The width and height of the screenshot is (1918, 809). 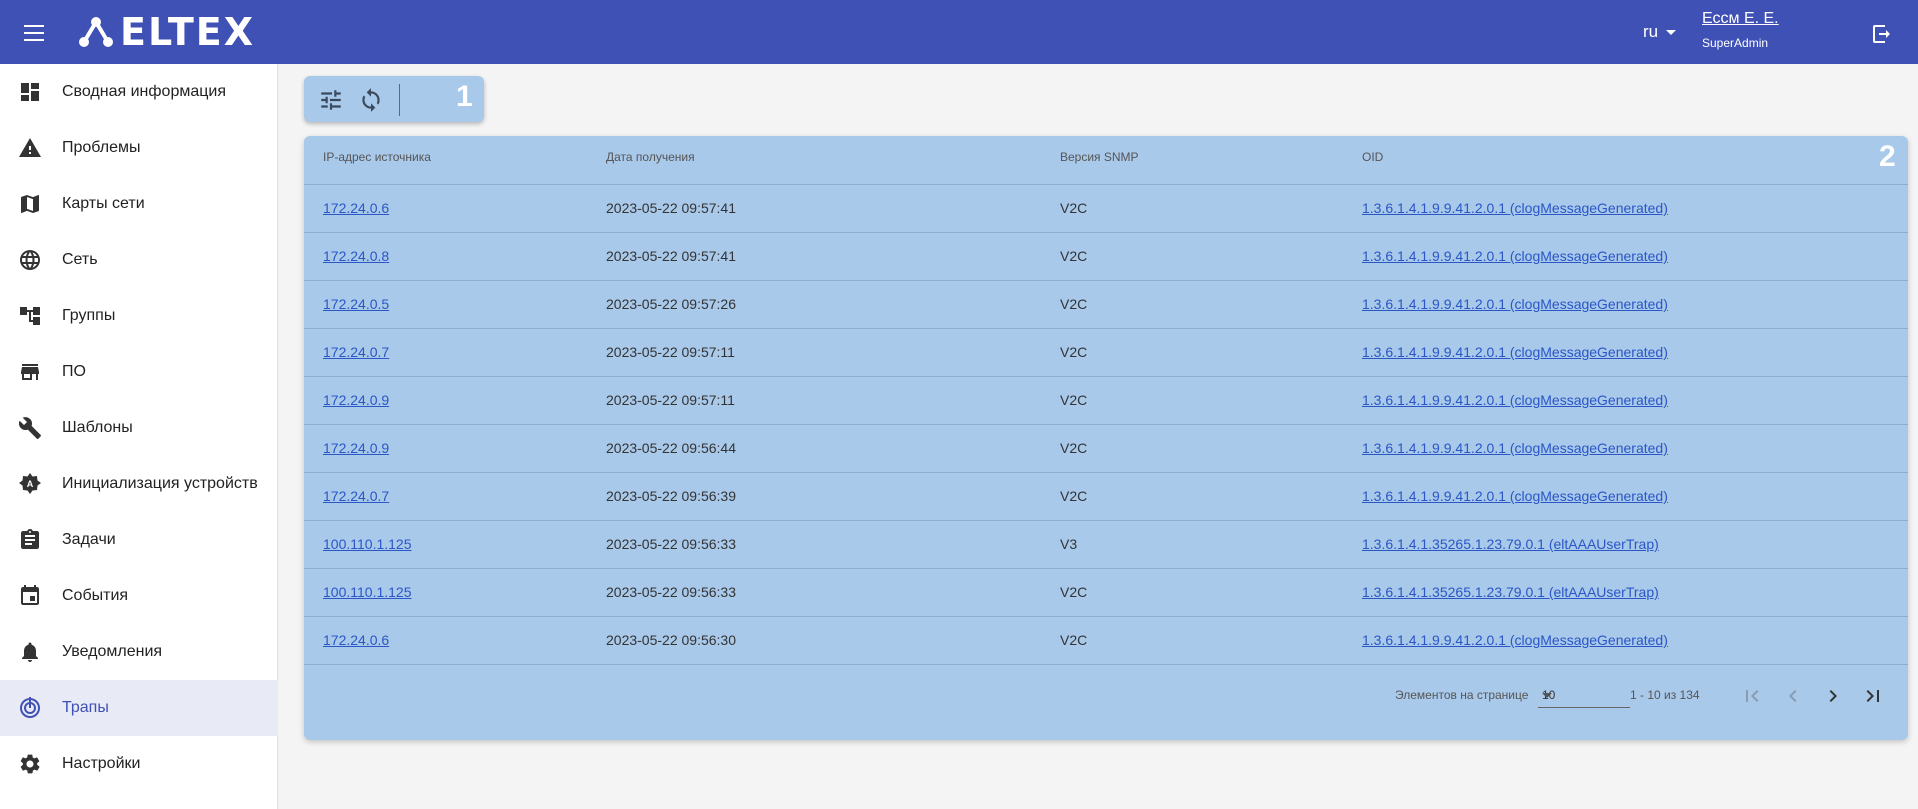 I want to click on annotation-marker-1: 1, so click(x=464, y=96).